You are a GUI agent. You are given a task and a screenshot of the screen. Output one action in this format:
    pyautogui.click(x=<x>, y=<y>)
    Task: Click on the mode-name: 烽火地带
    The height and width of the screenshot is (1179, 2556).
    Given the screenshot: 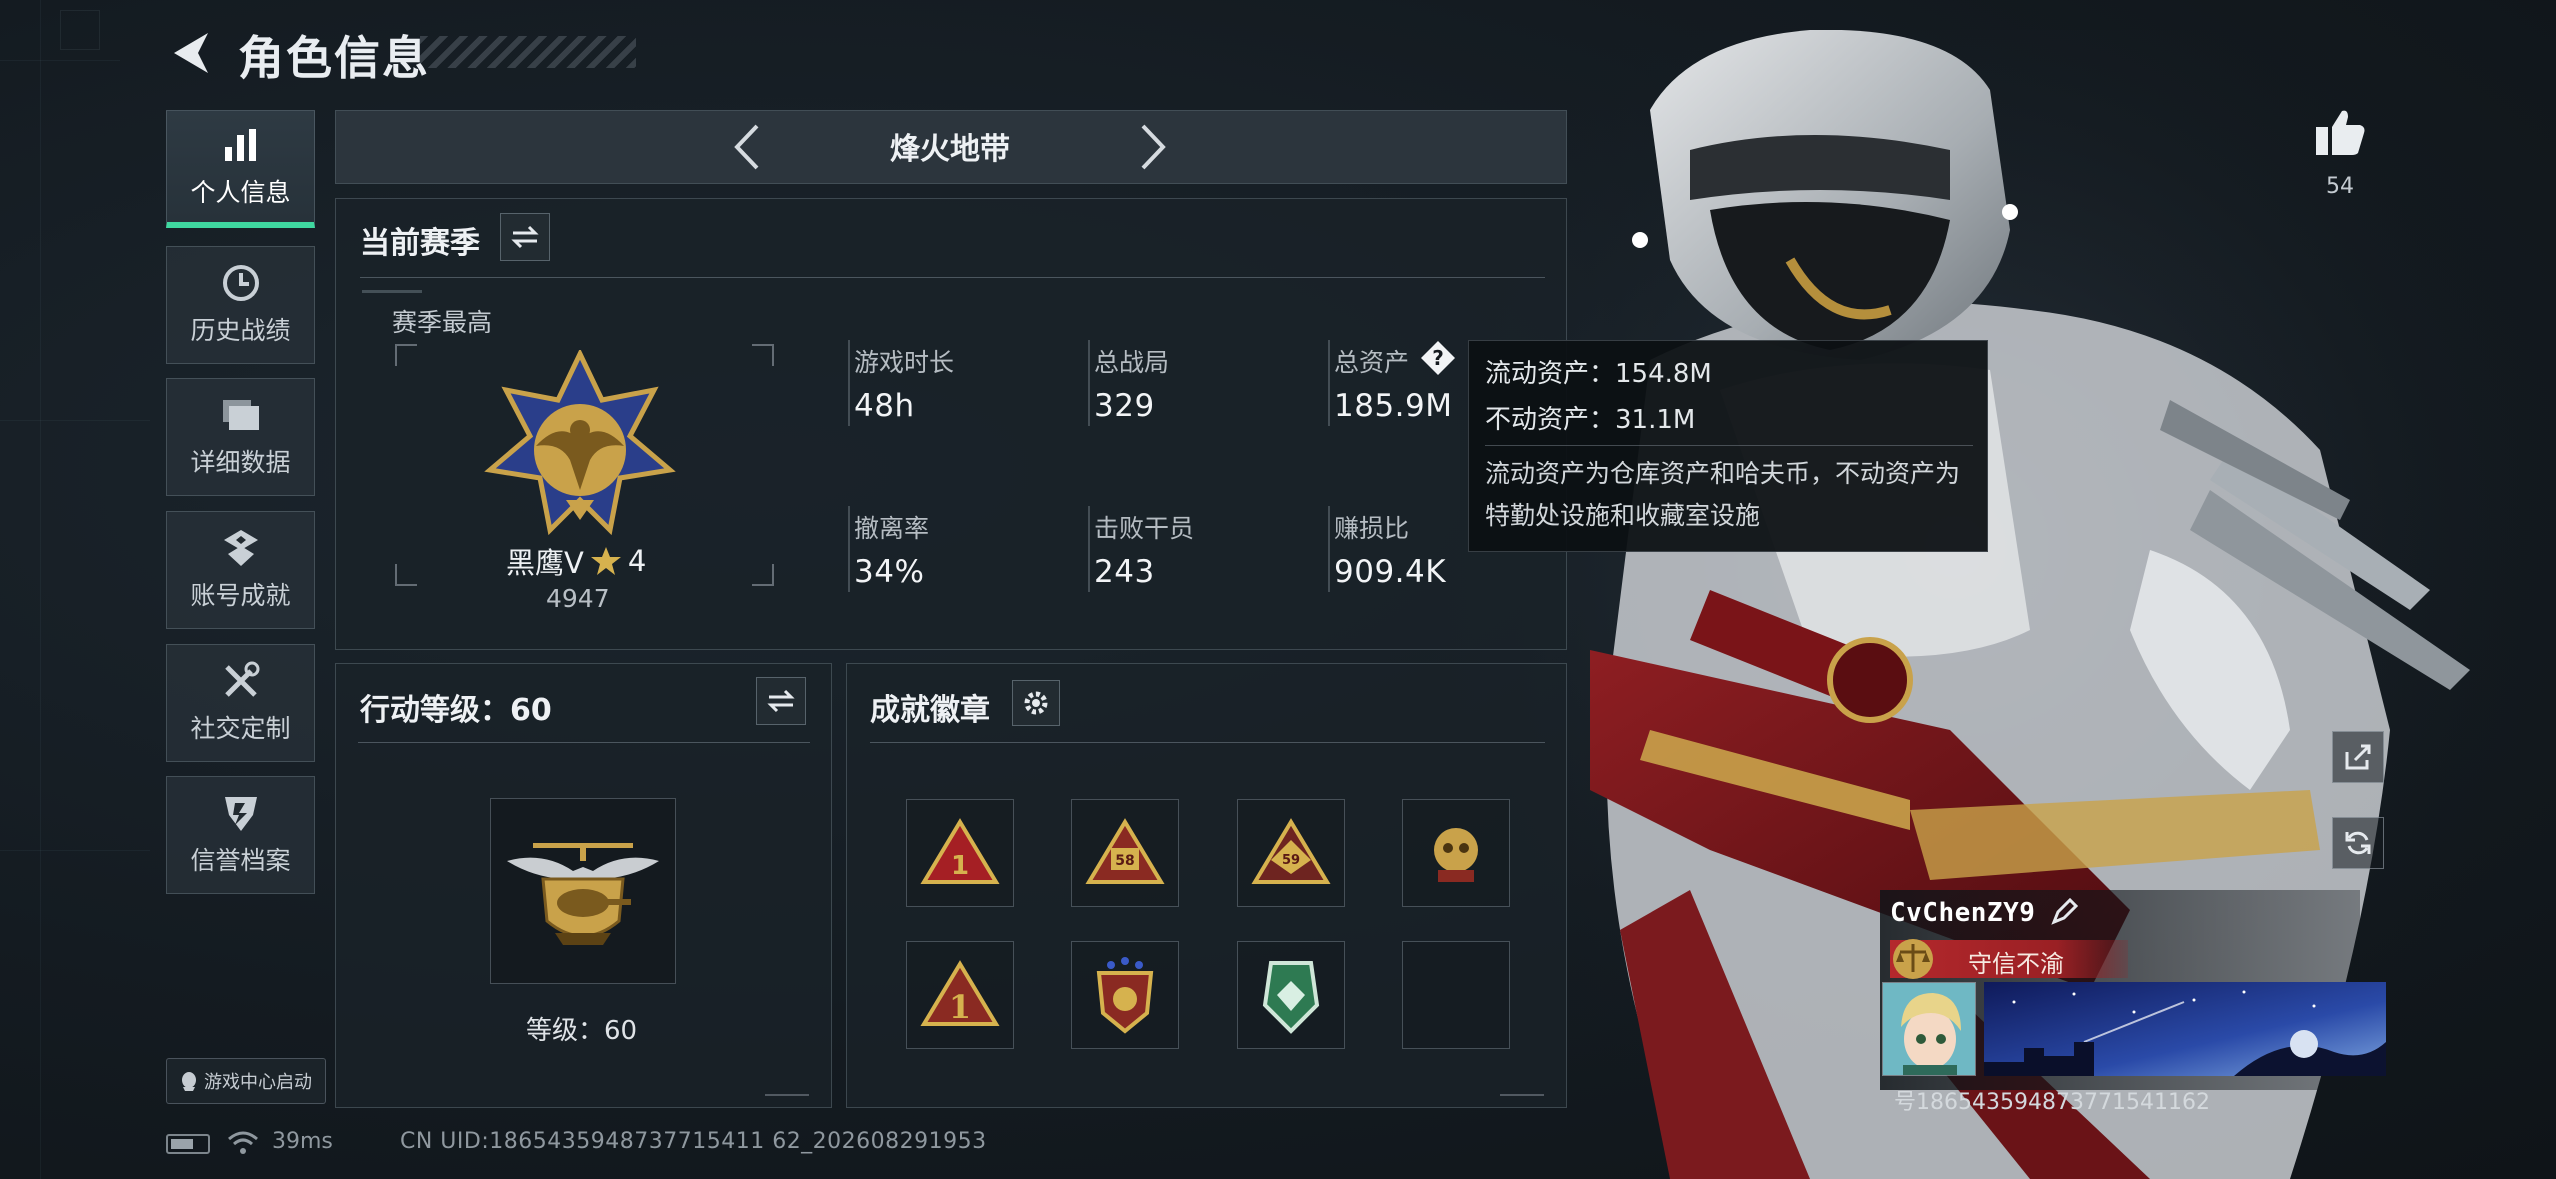 What is the action you would take?
    pyautogui.click(x=950, y=149)
    